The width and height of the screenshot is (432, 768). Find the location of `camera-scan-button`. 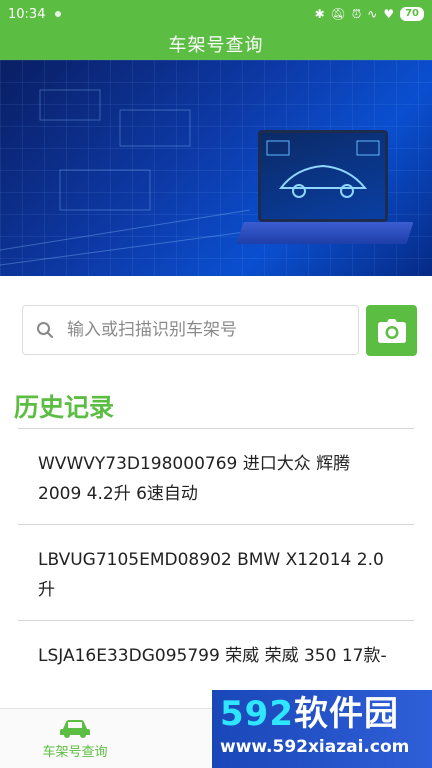

camera-scan-button is located at coordinates (391, 330).